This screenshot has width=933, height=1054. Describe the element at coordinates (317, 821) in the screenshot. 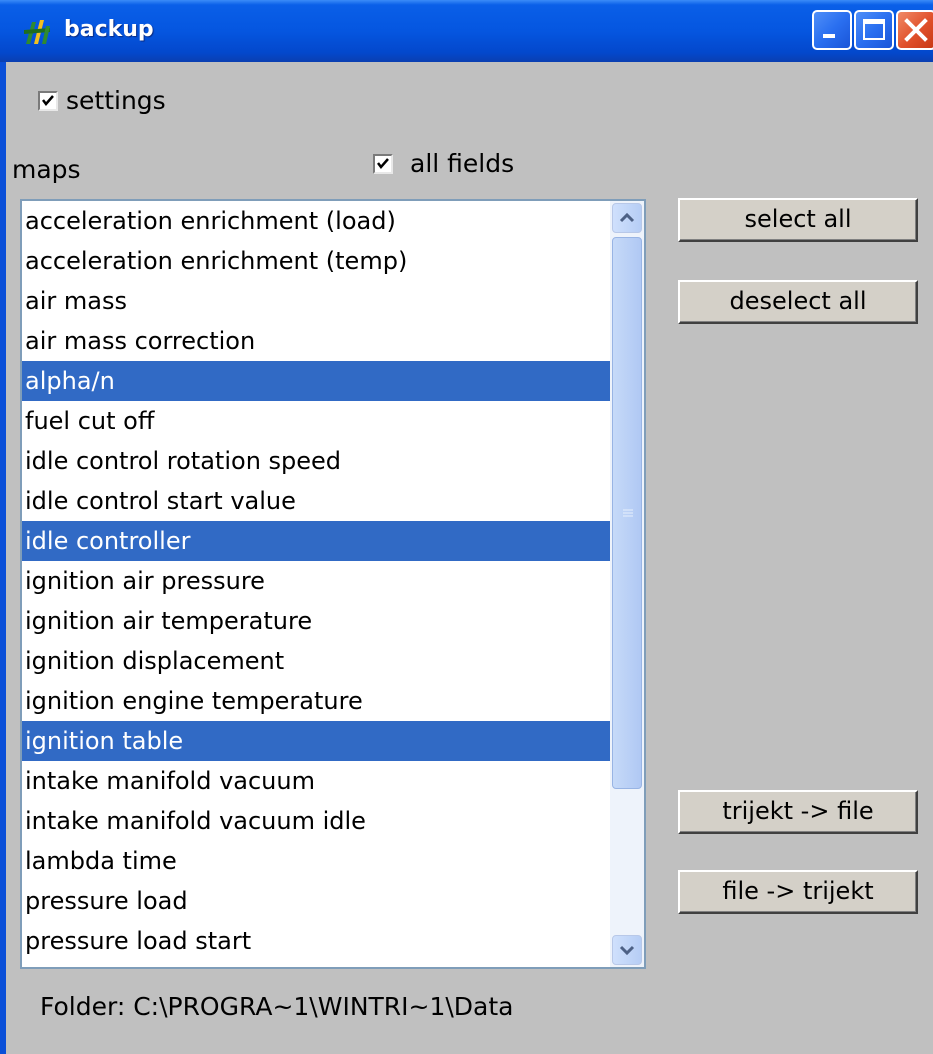

I see `list-item: intake manifold vacuum idle` at that location.